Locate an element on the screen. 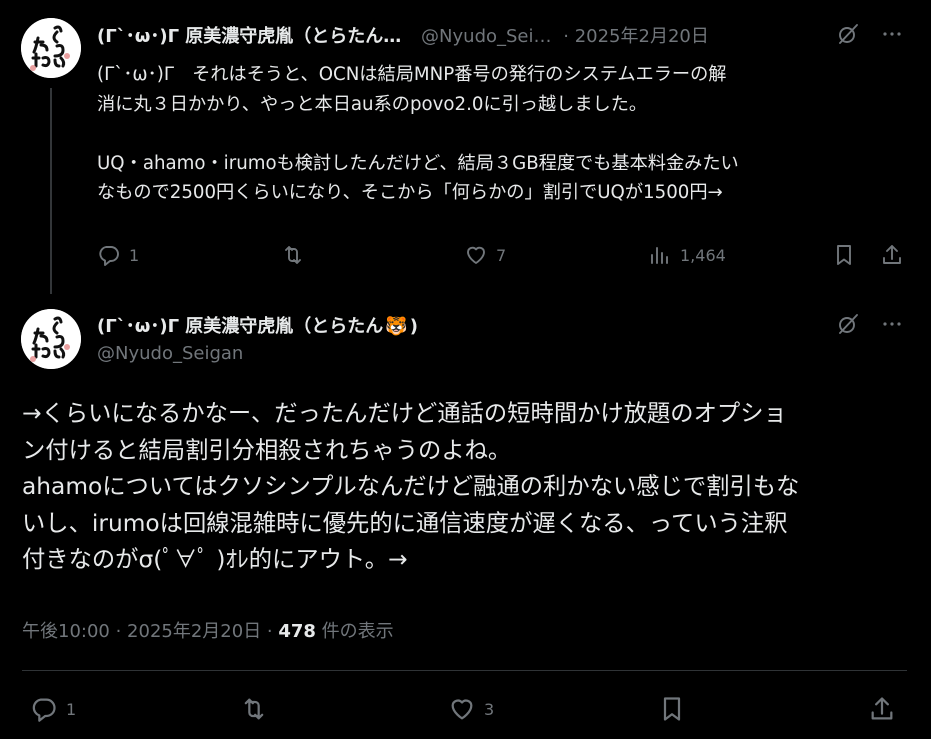 The image size is (931, 739). tweet2-bookmark-button is located at coordinates (672, 709).